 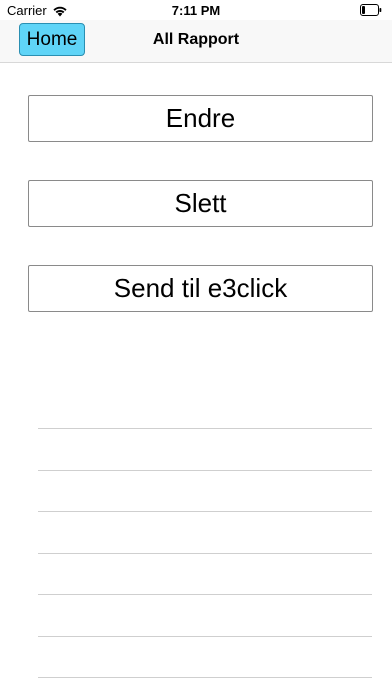 What do you see at coordinates (200, 203) in the screenshot?
I see `delete-button: Slett` at bounding box center [200, 203].